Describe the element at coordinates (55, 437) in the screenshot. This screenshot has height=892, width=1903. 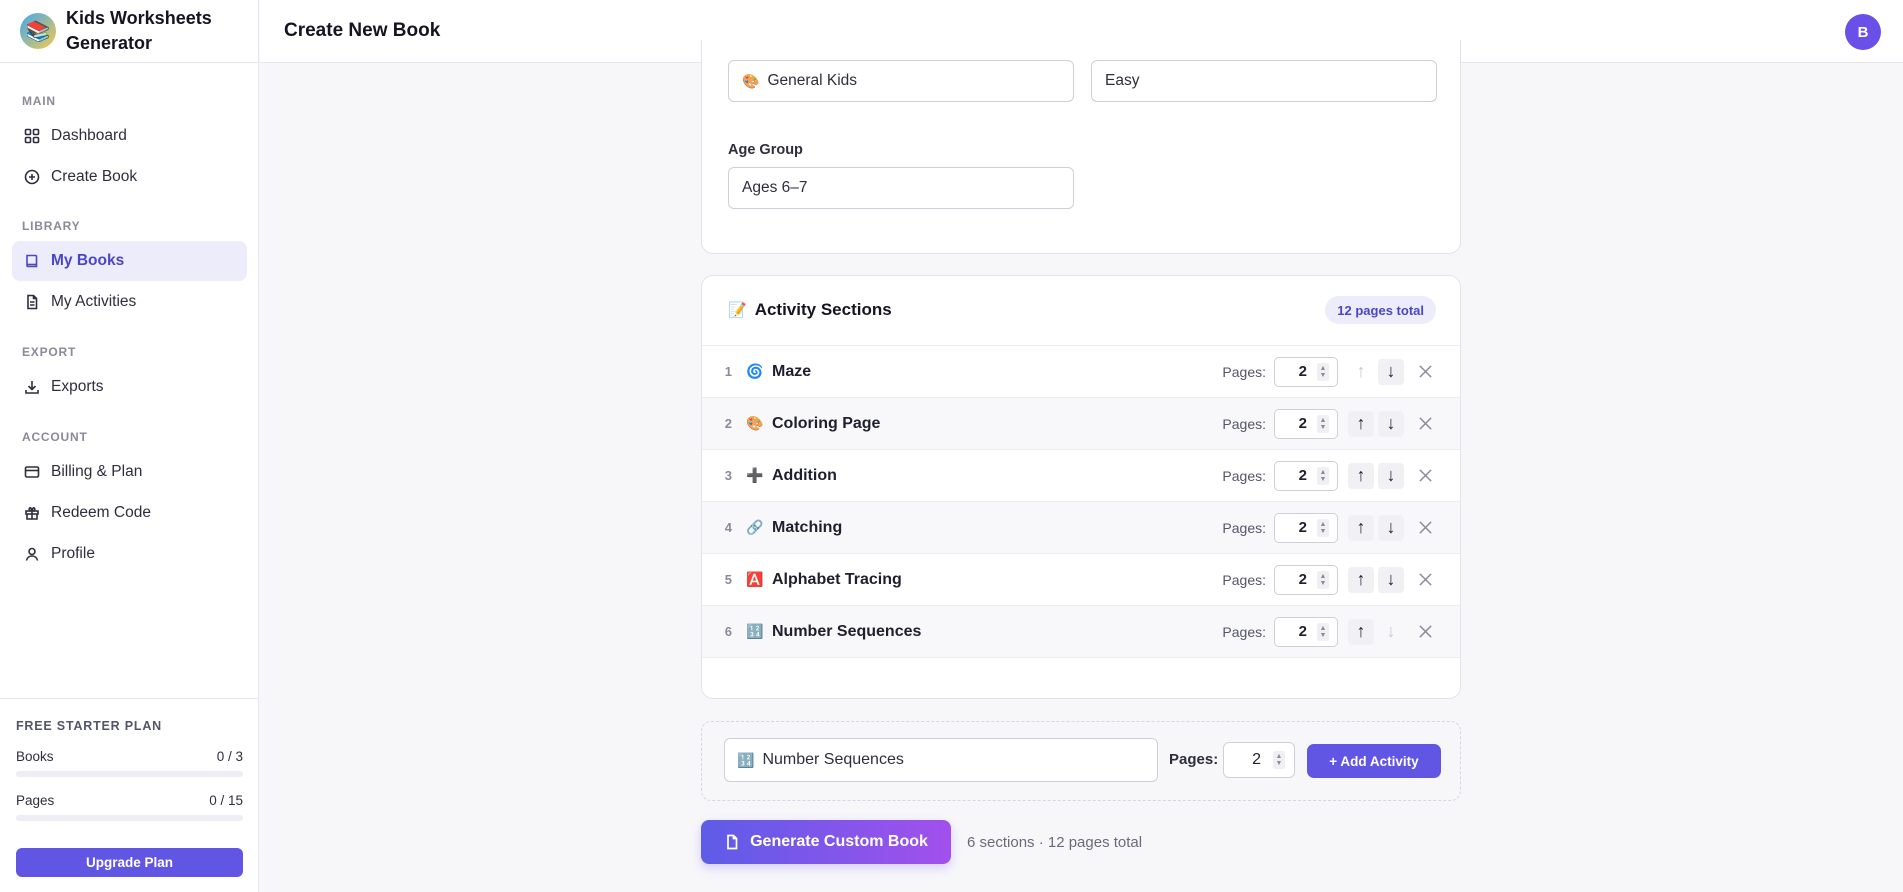
I see `nav-section-account: ACCOUNT` at that location.